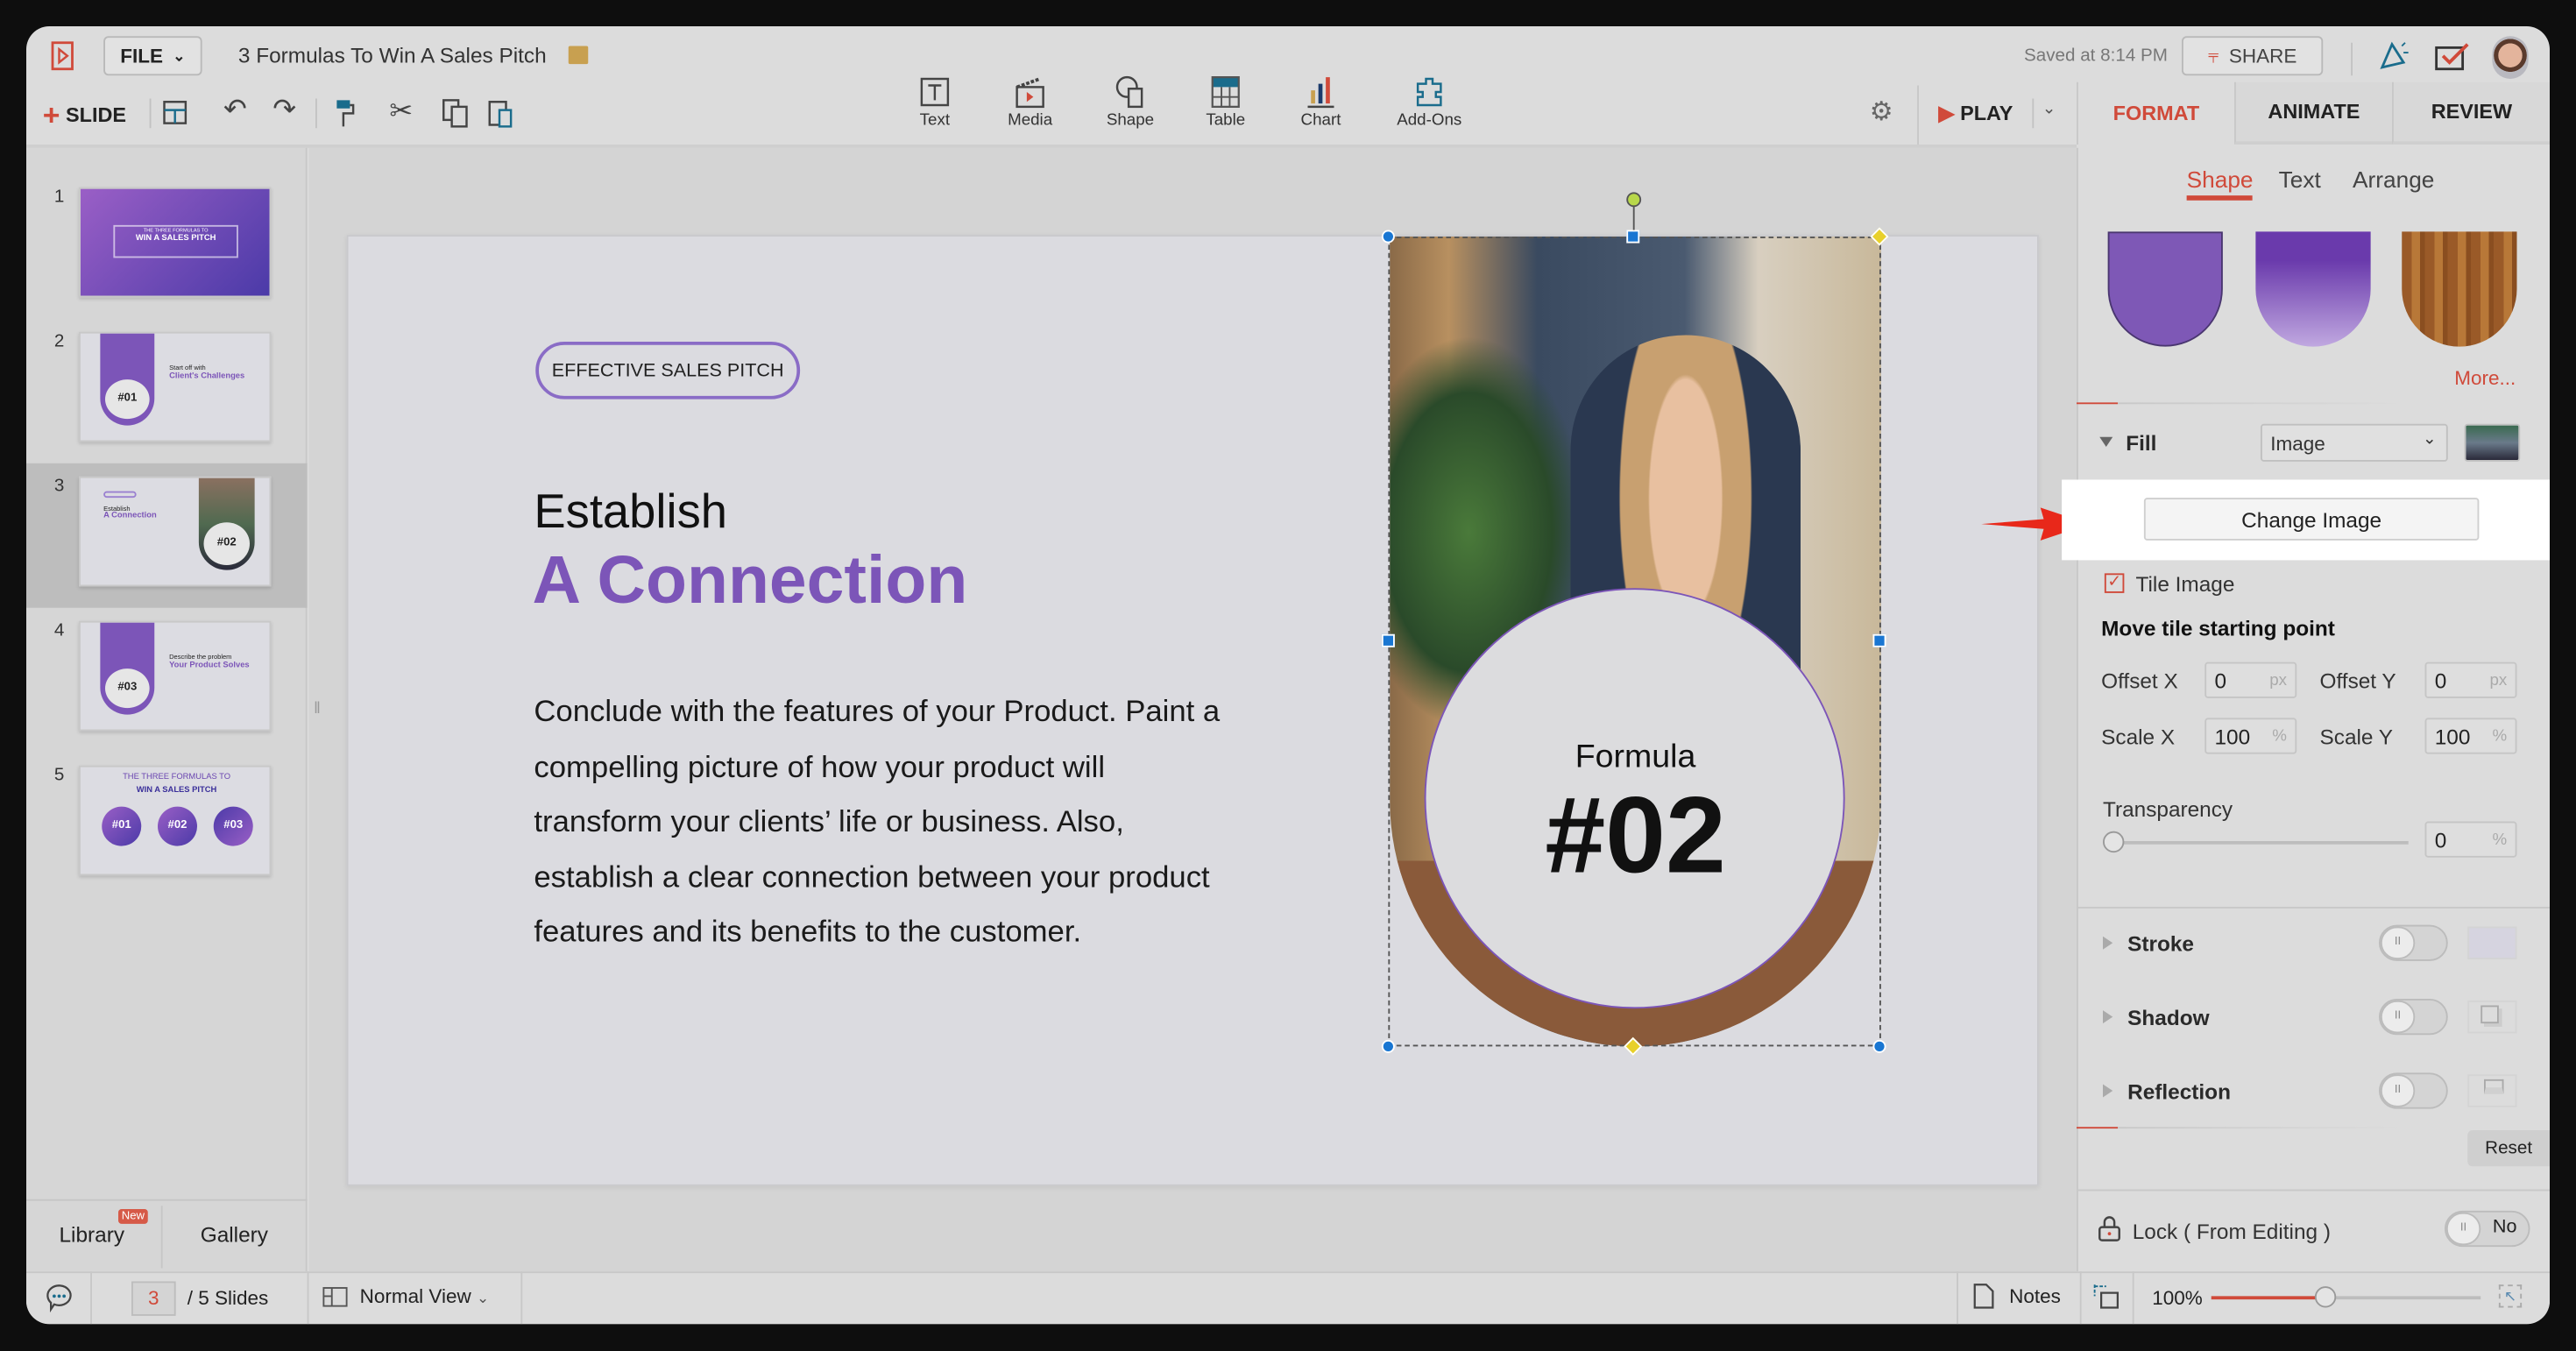  I want to click on shadow-preset-icon, so click(2492, 1017).